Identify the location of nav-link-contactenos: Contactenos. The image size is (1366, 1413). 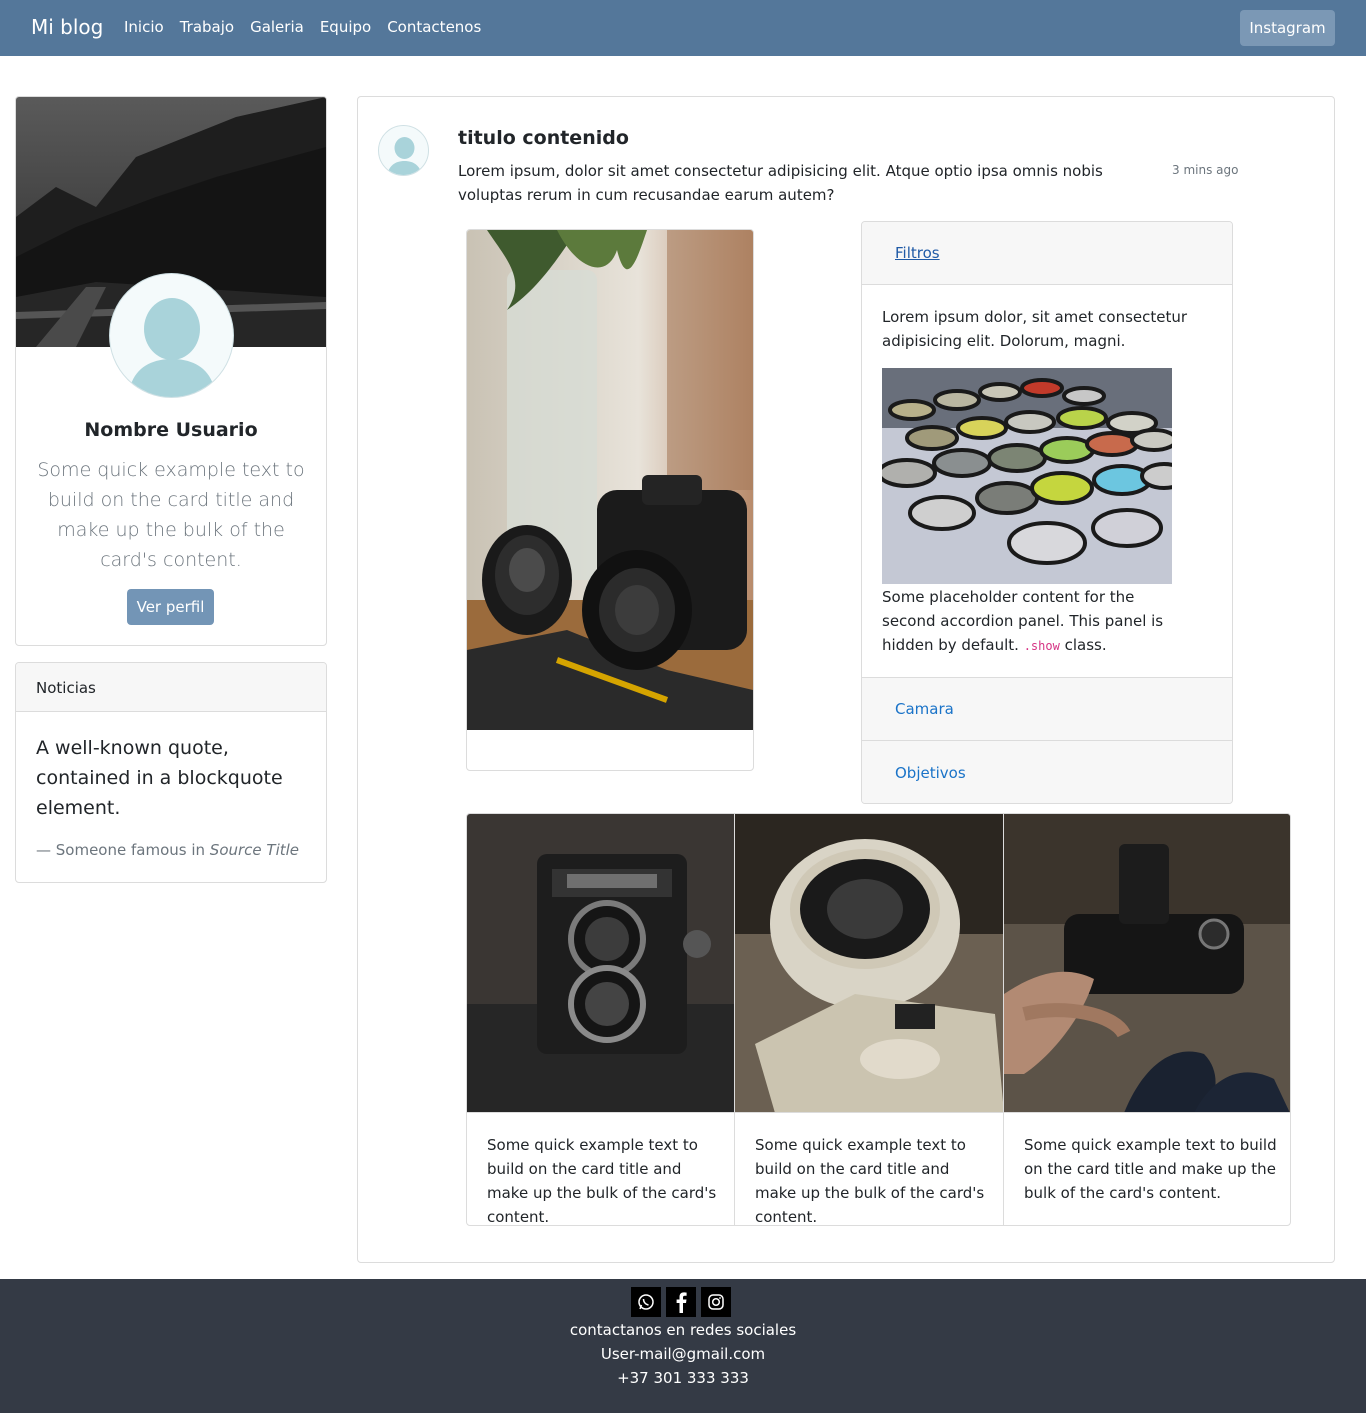
(434, 27).